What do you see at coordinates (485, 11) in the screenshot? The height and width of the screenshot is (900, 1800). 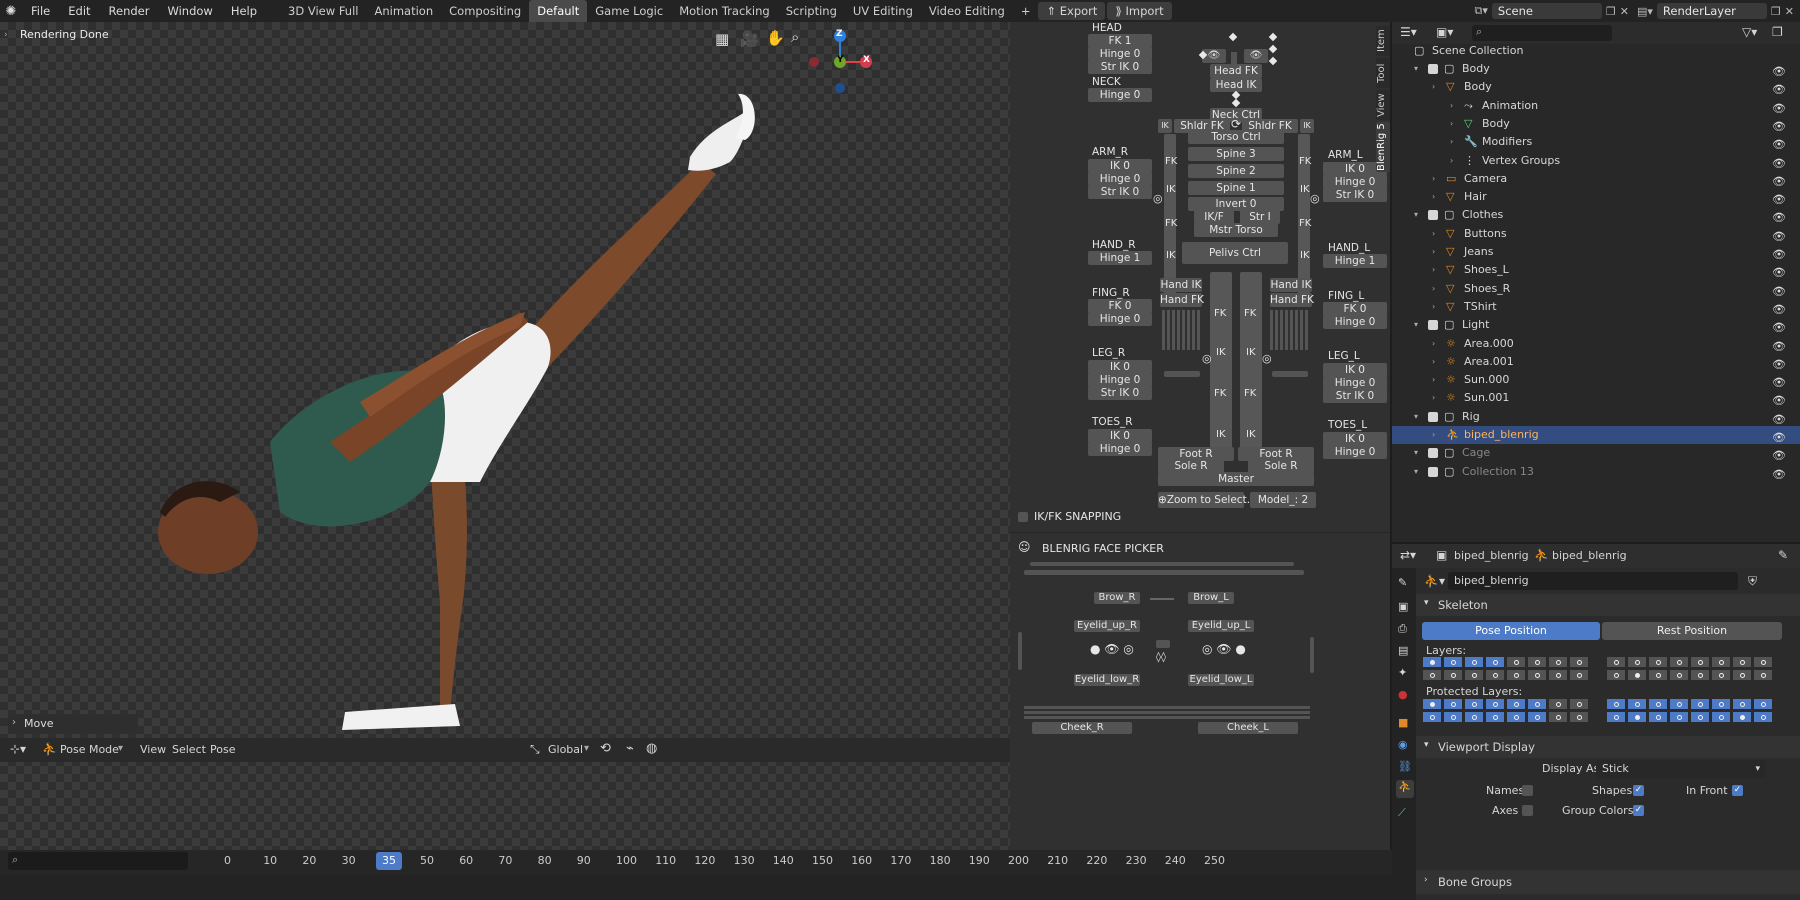 I see `tab-compositing: Compositing` at bounding box center [485, 11].